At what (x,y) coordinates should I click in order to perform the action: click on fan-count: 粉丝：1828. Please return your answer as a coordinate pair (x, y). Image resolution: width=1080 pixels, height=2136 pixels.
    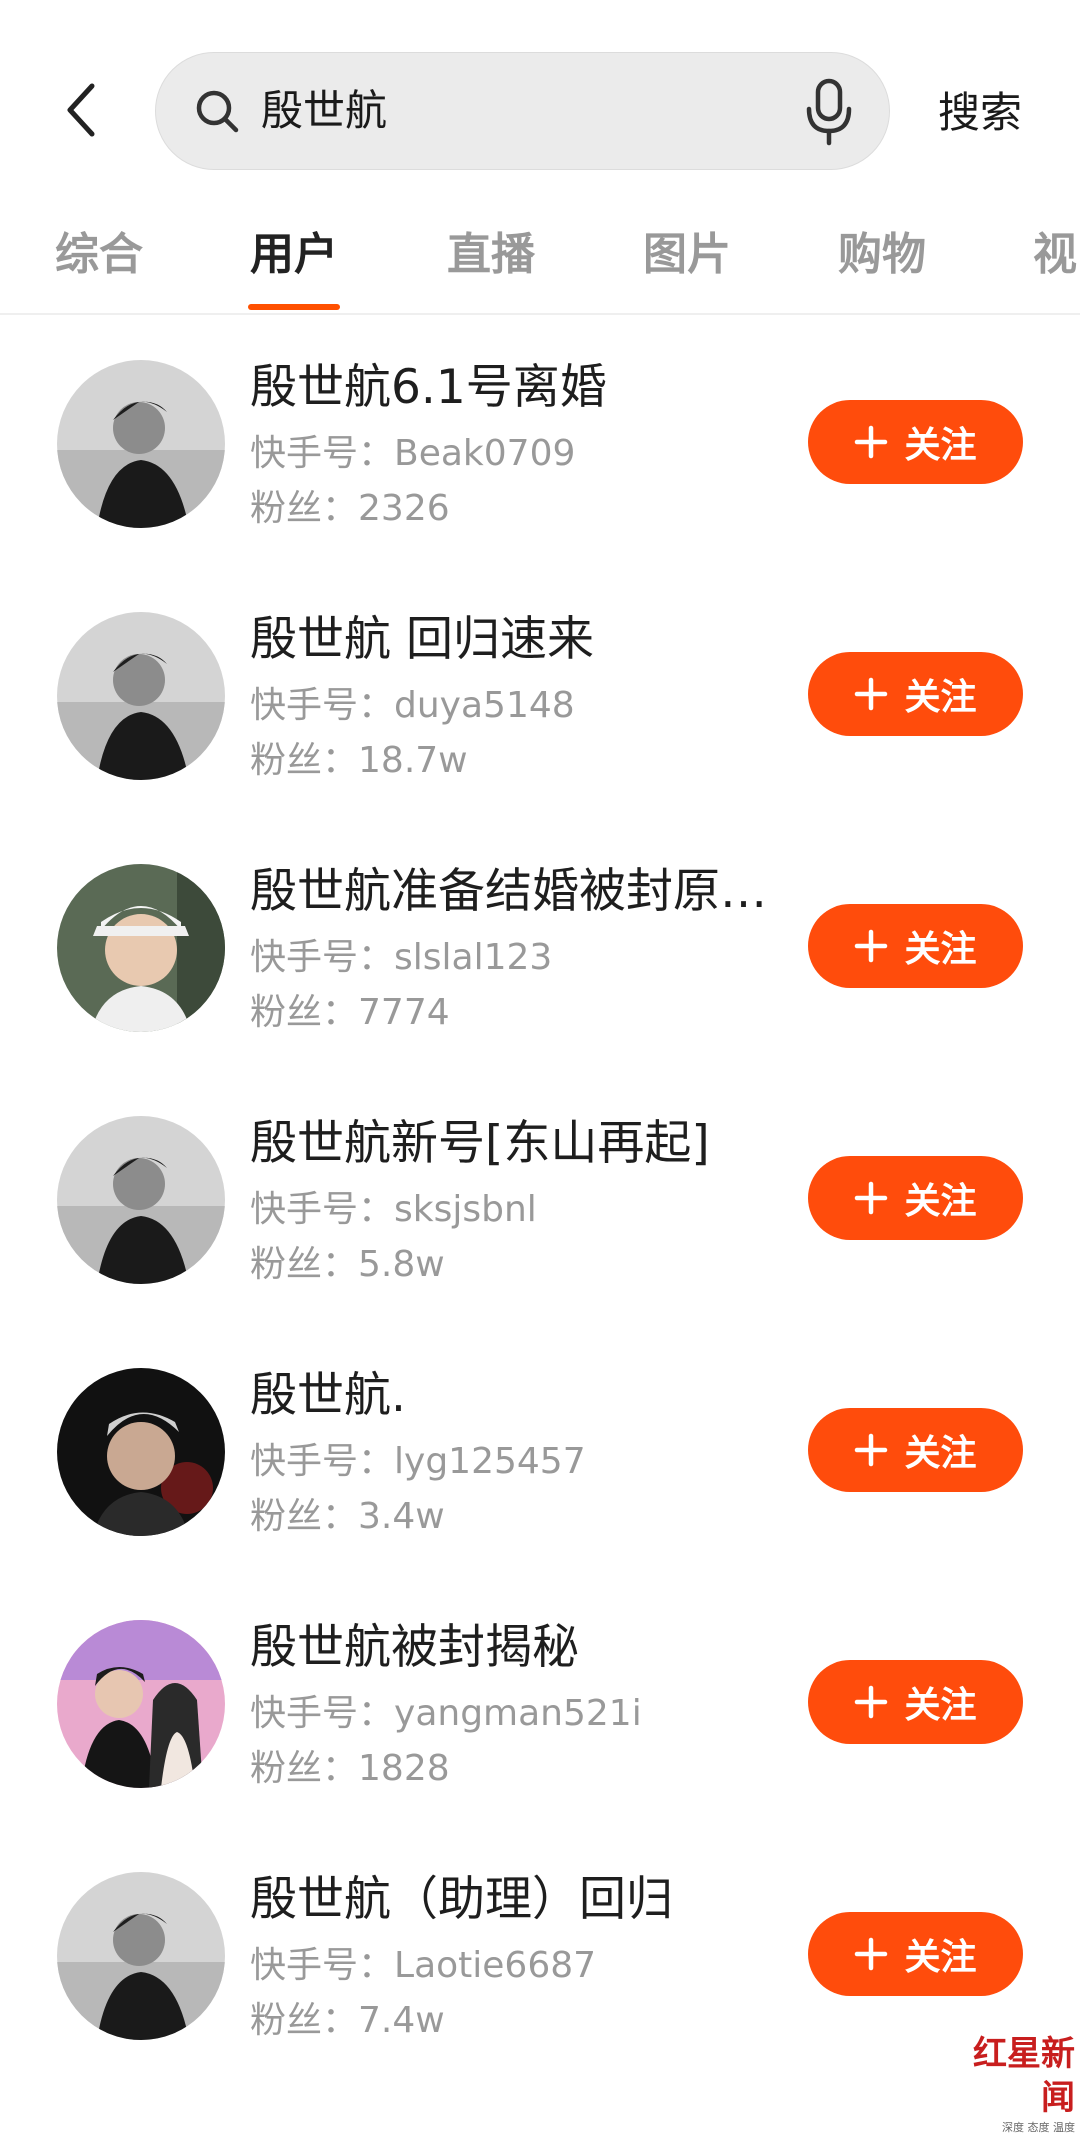
    Looking at the image, I should click on (350, 1768).